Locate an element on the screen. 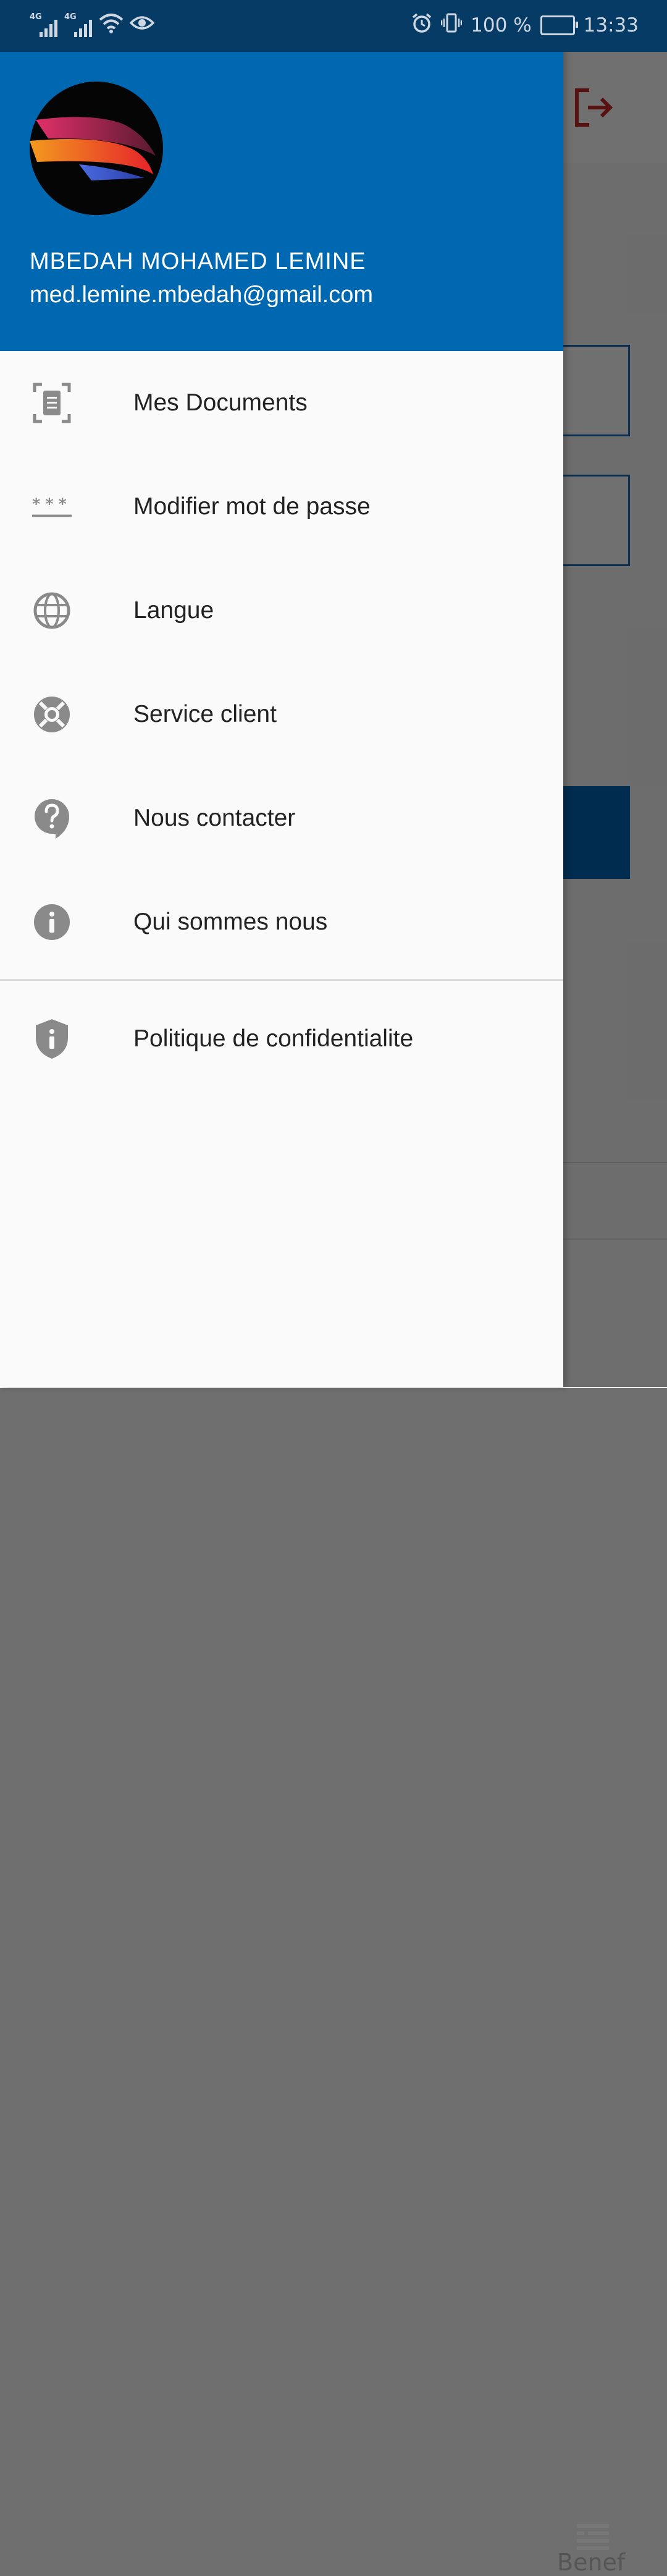 The height and width of the screenshot is (2576, 667). status-bar: 4G 4G 100 % 13:33 is located at coordinates (333, 26).